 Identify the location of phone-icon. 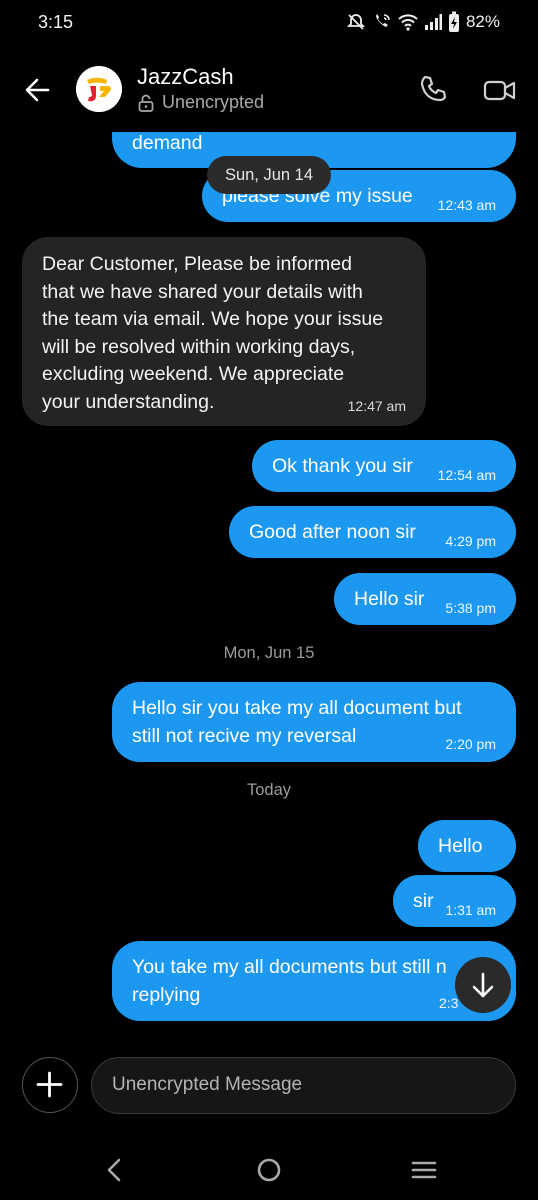
(433, 88).